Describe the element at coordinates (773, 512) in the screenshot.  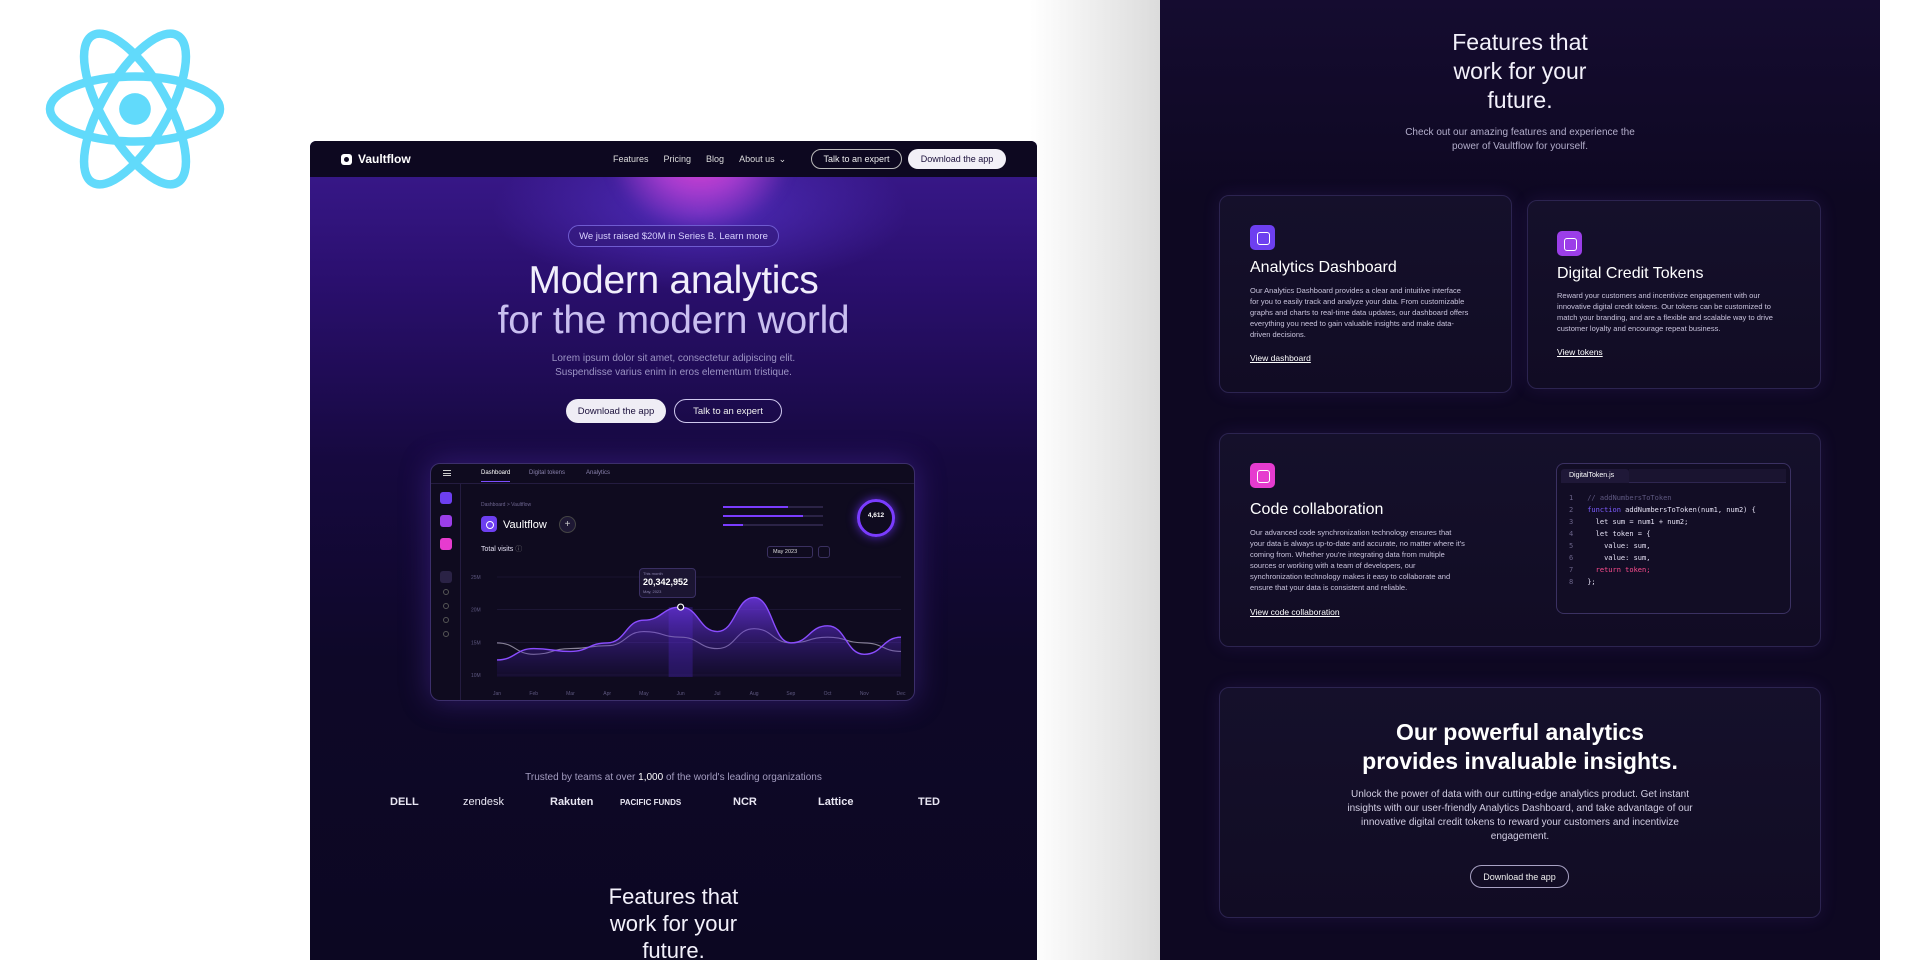
I see `stat-bars` at that location.